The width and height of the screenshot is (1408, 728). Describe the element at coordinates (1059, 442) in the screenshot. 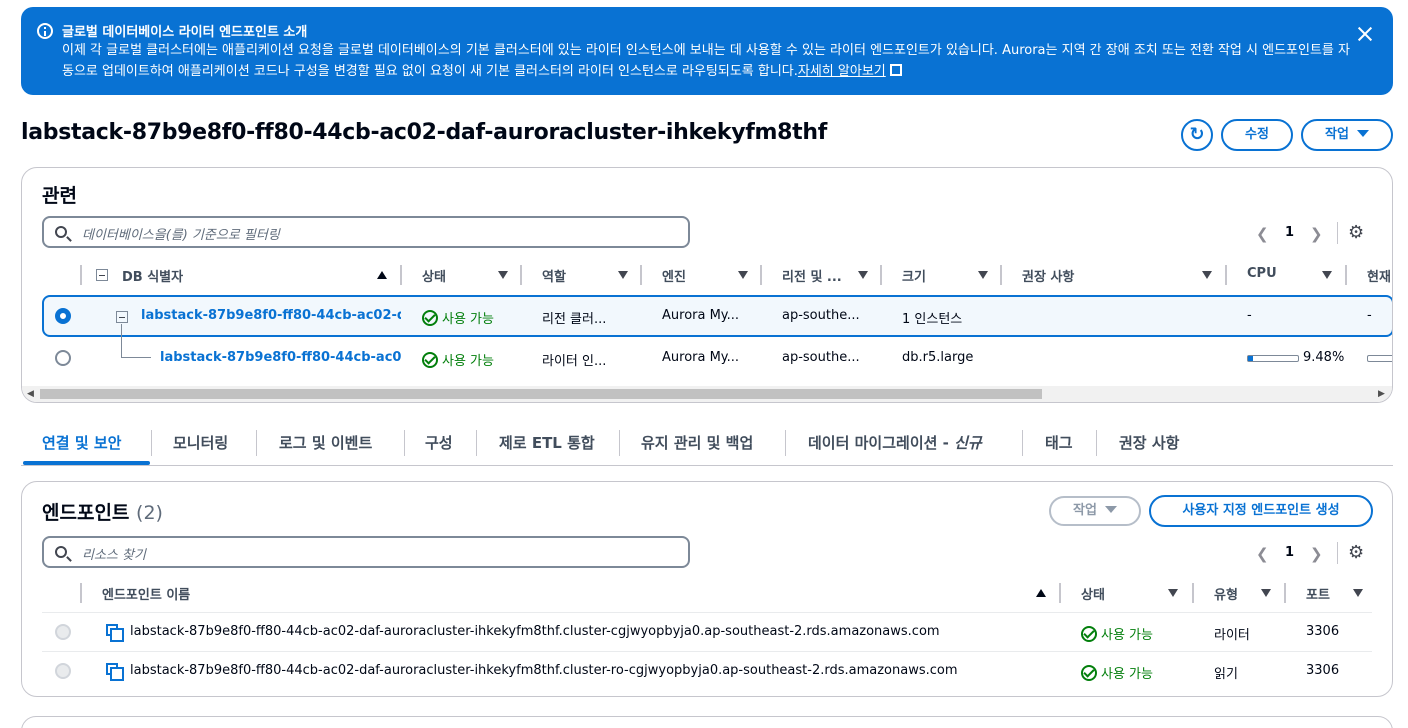

I see `tab-tags: 태그` at that location.